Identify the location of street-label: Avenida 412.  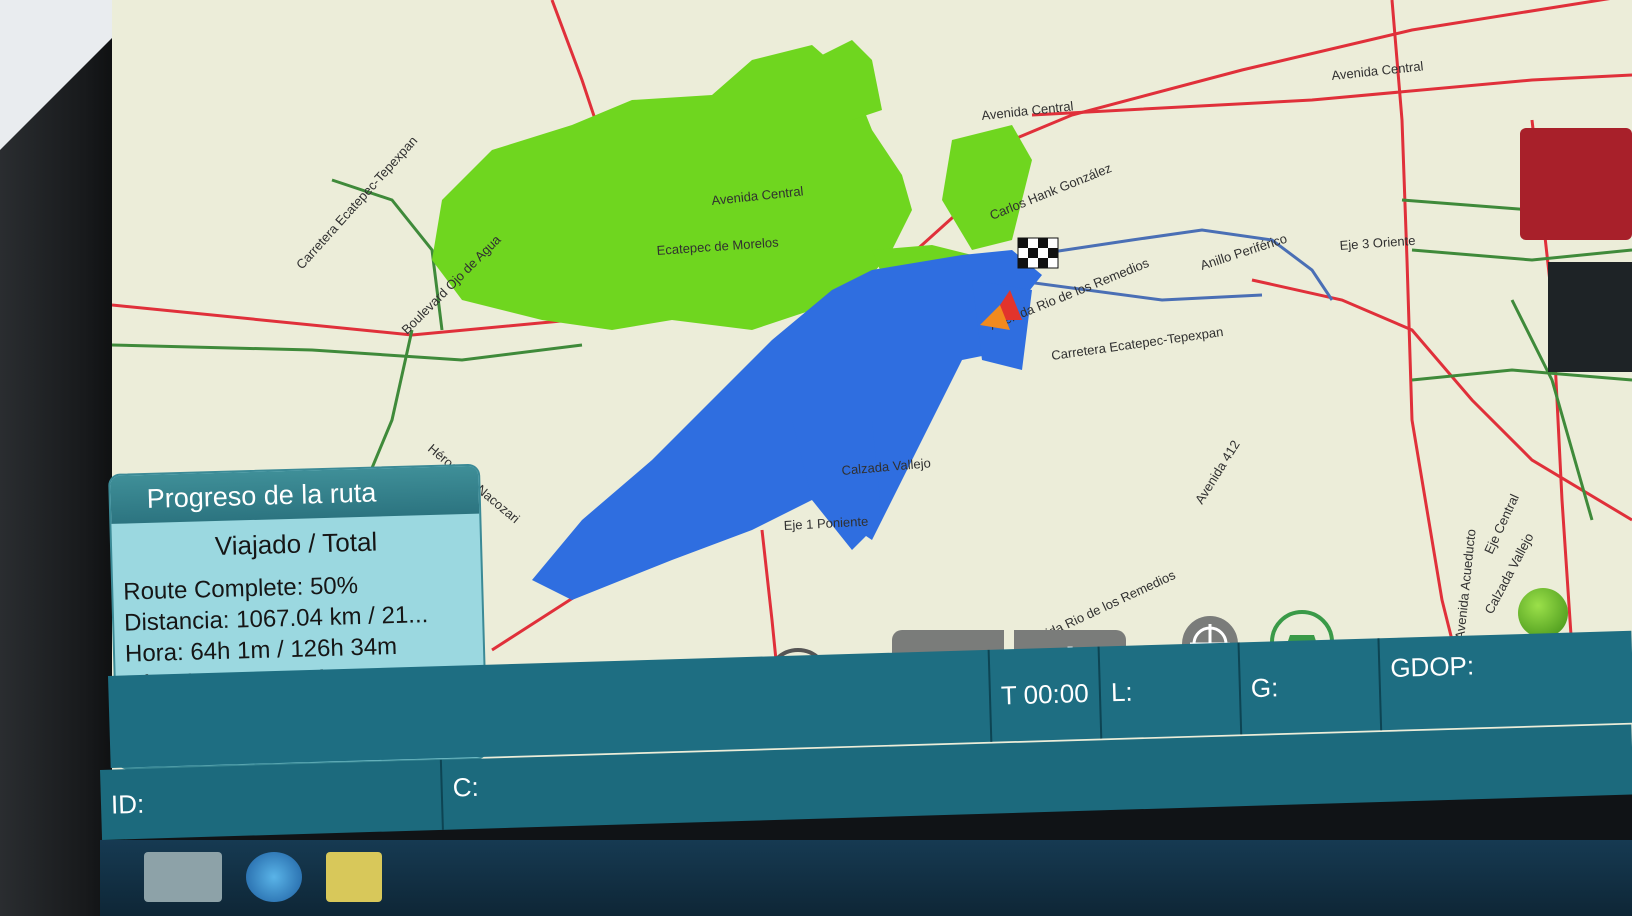
(1217, 472).